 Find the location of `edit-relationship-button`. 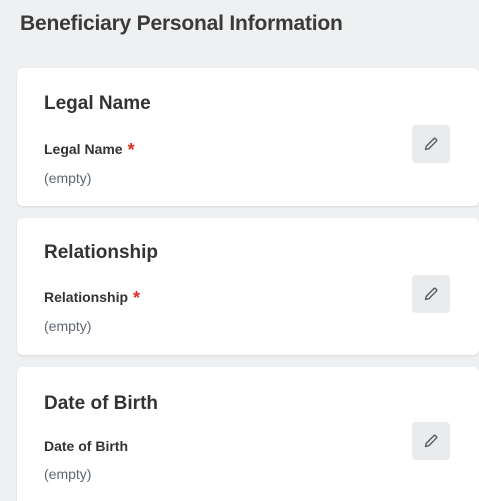

edit-relationship-button is located at coordinates (431, 294).